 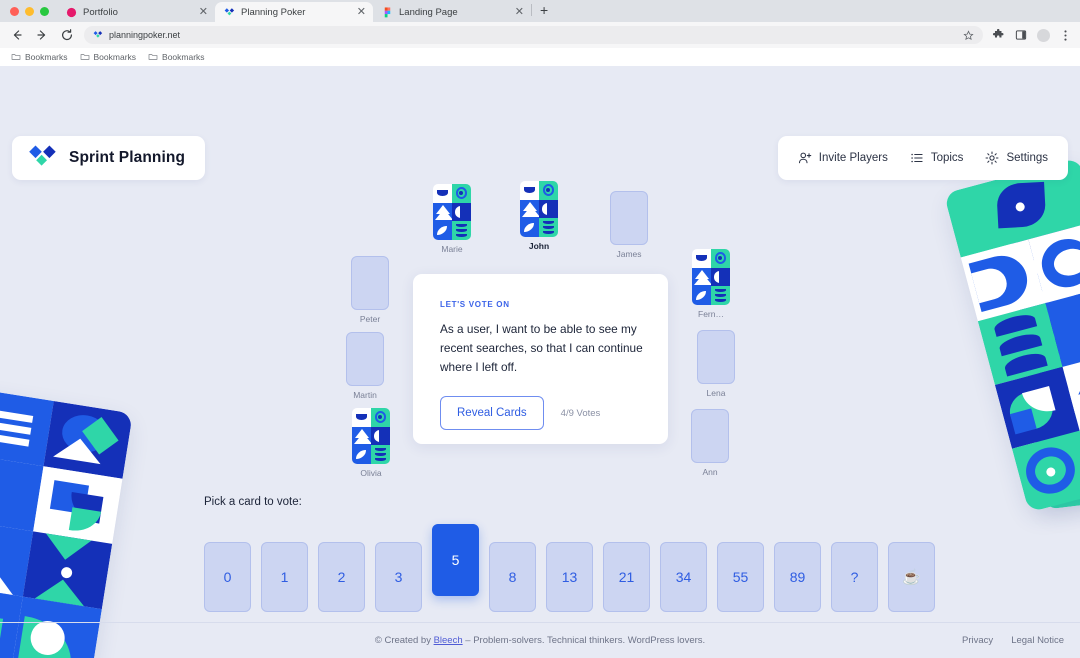 What do you see at coordinates (145, 35) in the screenshot?
I see `address-bar-url: planningpoker.net` at bounding box center [145, 35].